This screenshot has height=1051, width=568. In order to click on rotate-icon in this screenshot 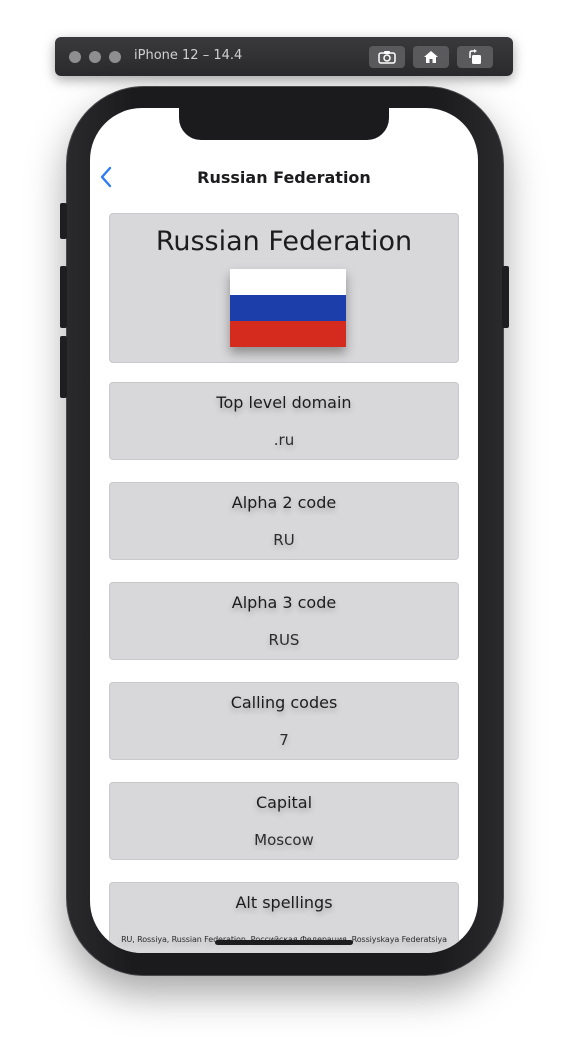, I will do `click(475, 56)`.